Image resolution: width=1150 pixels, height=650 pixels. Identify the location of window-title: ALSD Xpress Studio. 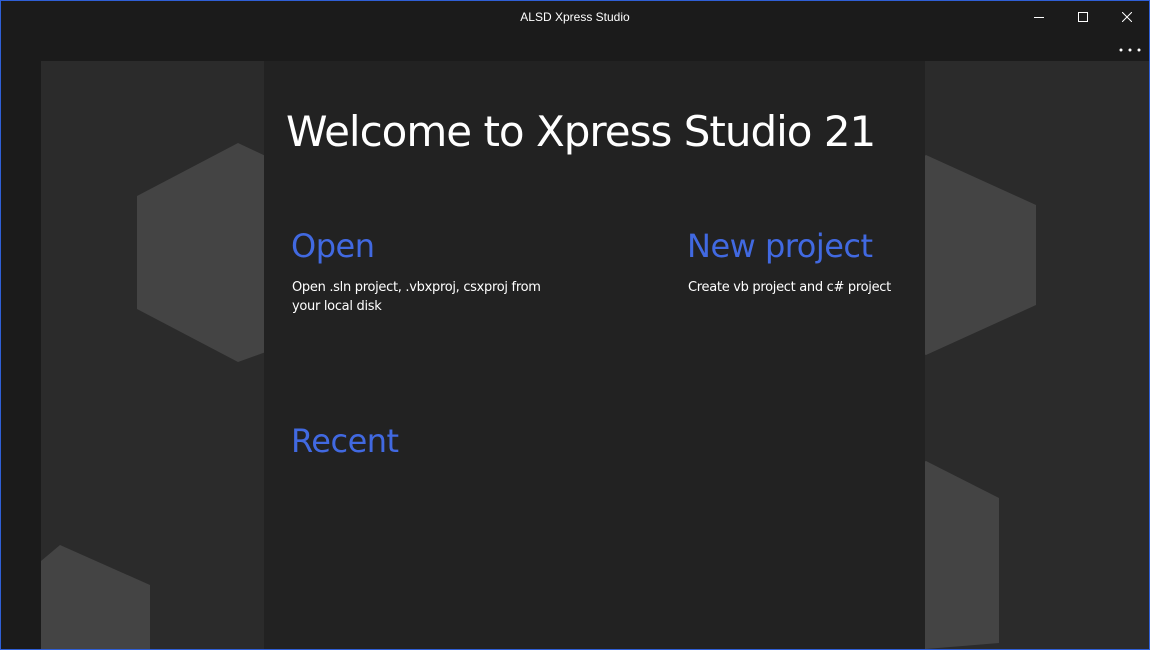
(575, 17).